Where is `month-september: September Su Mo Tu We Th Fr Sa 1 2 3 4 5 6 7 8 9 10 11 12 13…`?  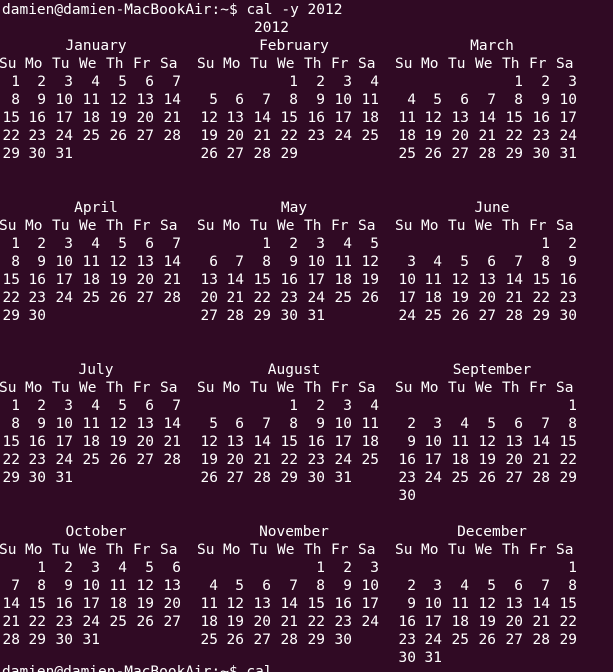
month-september: September Su Mo Tu We Th Fr Sa 1 2 3 4 5 6 7 8 9 10 11 12 13… is located at coordinates (494, 442).